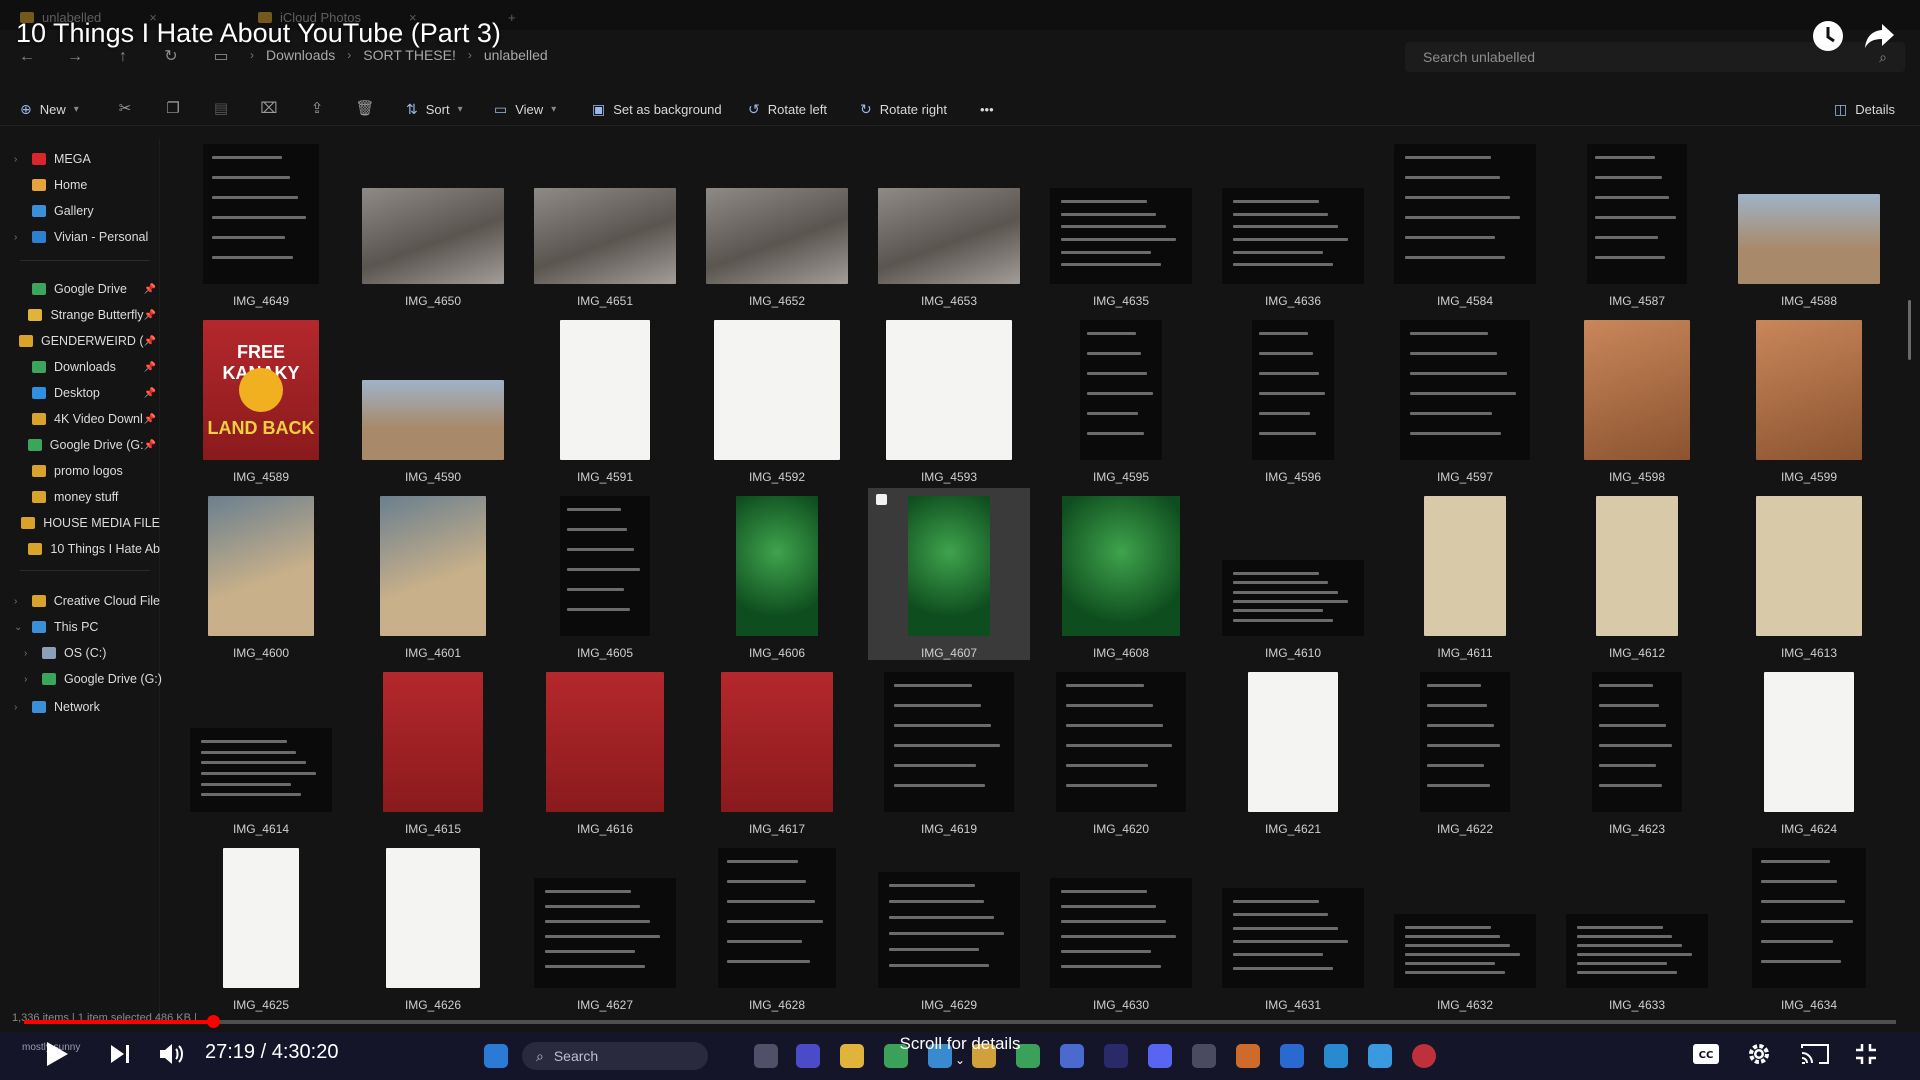 This screenshot has height=1080, width=1920. What do you see at coordinates (433, 398) in the screenshot?
I see `file-tile-img-4590: IMG_4590` at bounding box center [433, 398].